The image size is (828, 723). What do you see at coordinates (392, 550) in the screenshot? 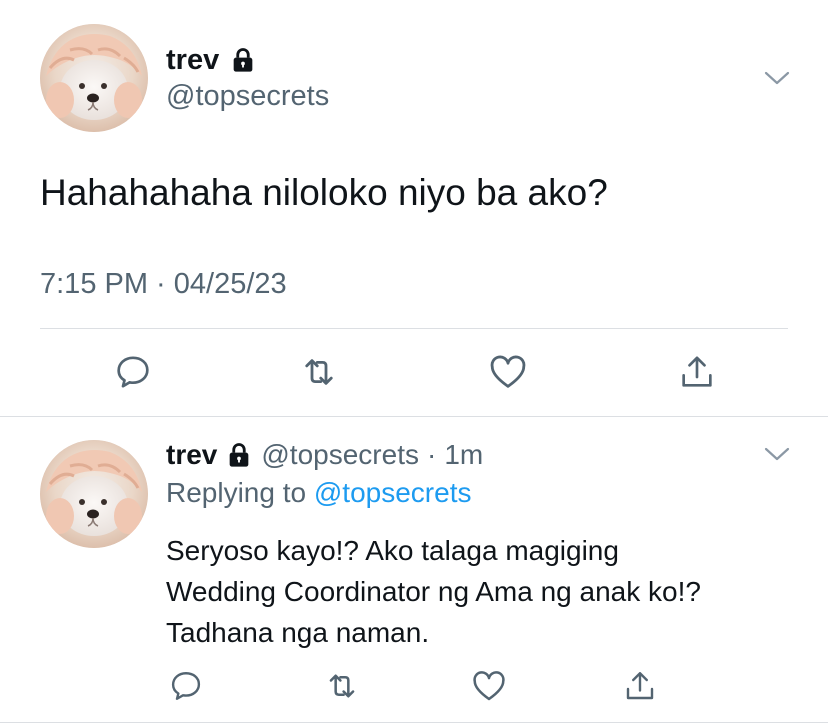
I see `reply-text-line: Seryoso kayo!? Ako talaga magiging` at bounding box center [392, 550].